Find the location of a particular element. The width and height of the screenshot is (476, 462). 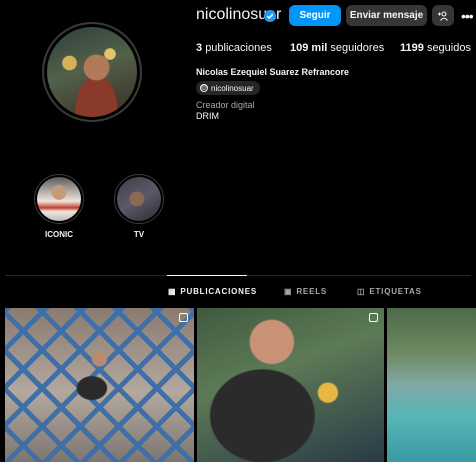

profile-full-name: Nicolas Ezequiel Suarez Refrancore is located at coordinates (273, 72).